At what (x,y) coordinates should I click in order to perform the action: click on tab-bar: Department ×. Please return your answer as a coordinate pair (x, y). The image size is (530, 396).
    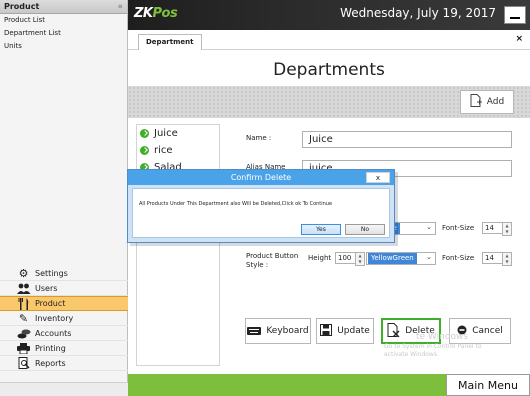
    Looking at the image, I should click on (329, 40).